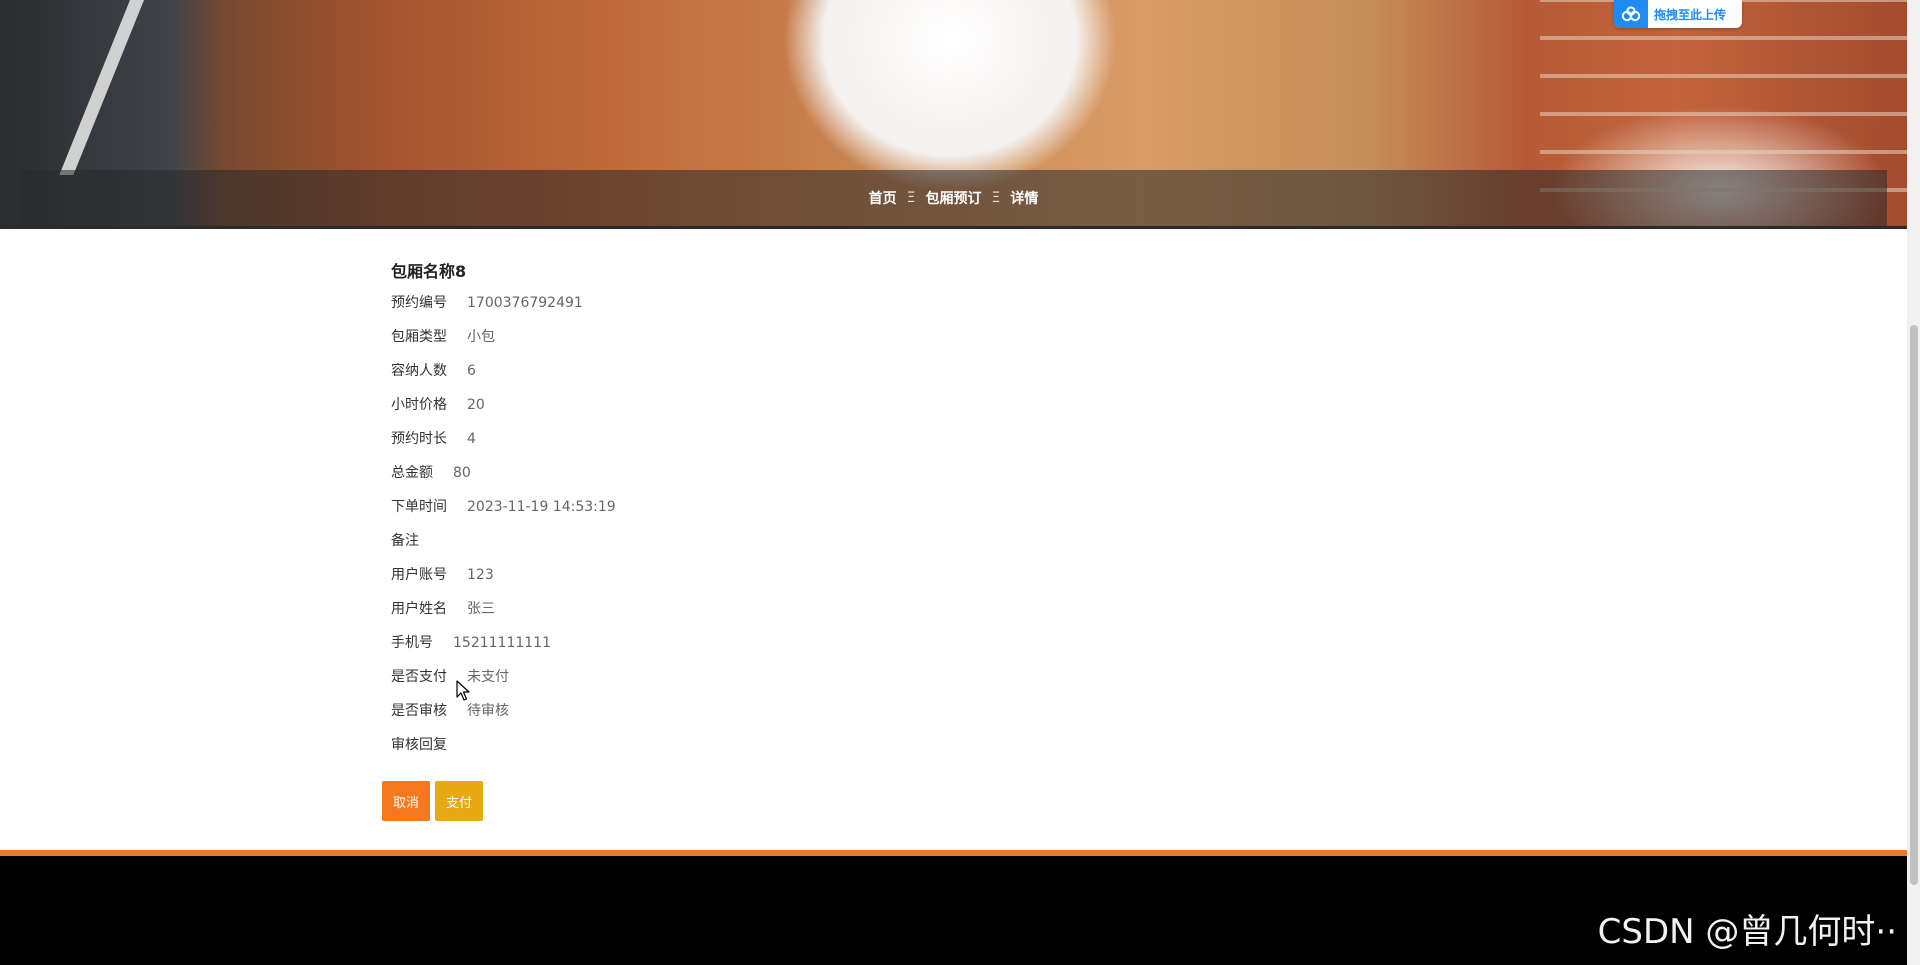 Image resolution: width=1920 pixels, height=965 pixels. Describe the element at coordinates (459, 801) in the screenshot. I see `pay-button: 支付` at that location.